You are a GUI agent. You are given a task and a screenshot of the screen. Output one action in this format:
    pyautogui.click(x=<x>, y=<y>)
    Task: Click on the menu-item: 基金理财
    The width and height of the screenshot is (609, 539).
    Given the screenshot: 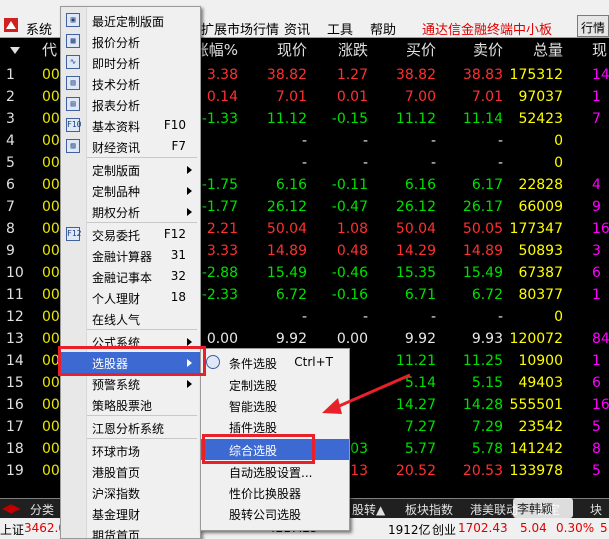 What is the action you would take?
    pyautogui.click(x=130, y=513)
    